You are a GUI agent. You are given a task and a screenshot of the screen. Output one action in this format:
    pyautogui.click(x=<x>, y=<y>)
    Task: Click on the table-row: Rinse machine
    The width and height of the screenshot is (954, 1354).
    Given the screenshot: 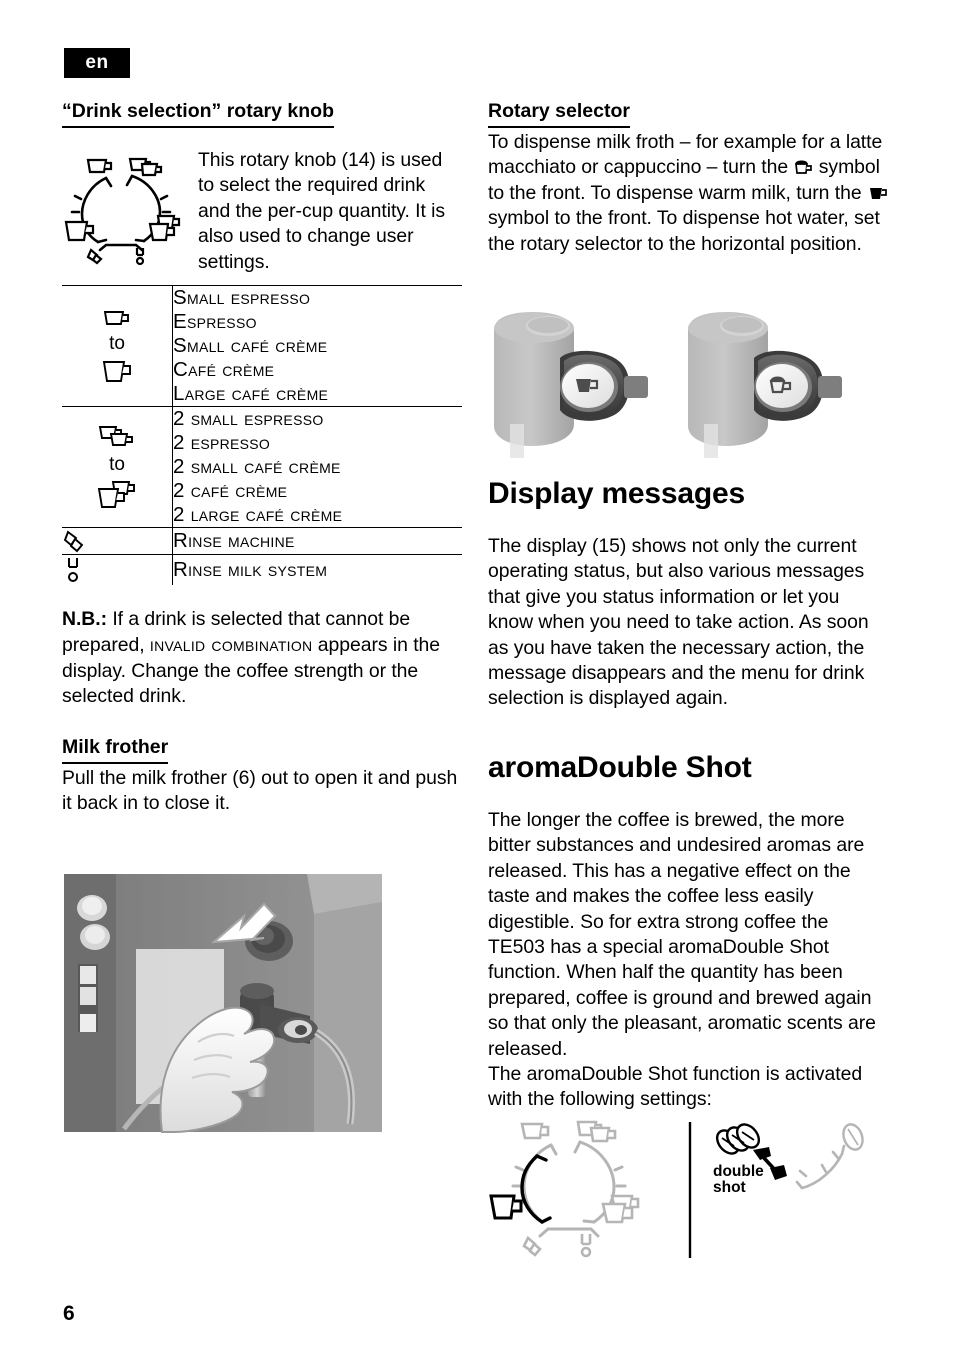 What is the action you would take?
    pyautogui.click(x=262, y=541)
    